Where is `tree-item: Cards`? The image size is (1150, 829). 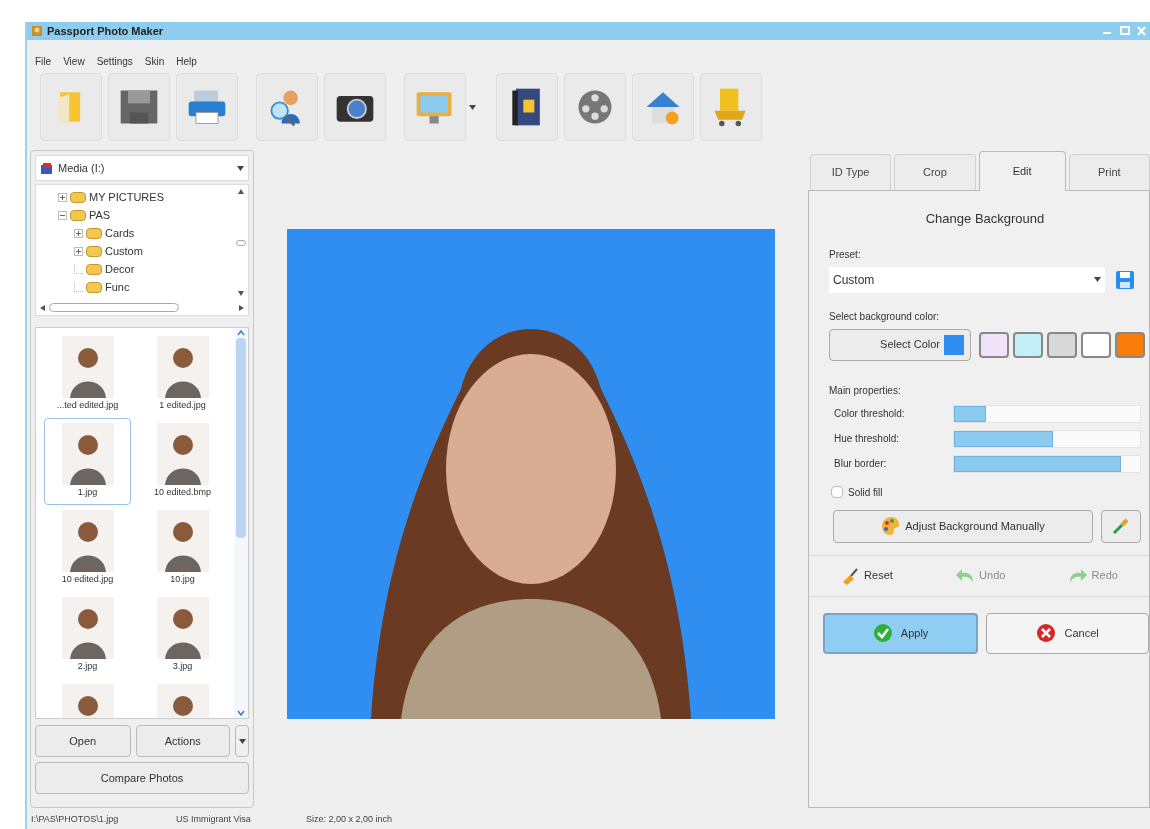
tree-item: Cards is located at coordinates (120, 233).